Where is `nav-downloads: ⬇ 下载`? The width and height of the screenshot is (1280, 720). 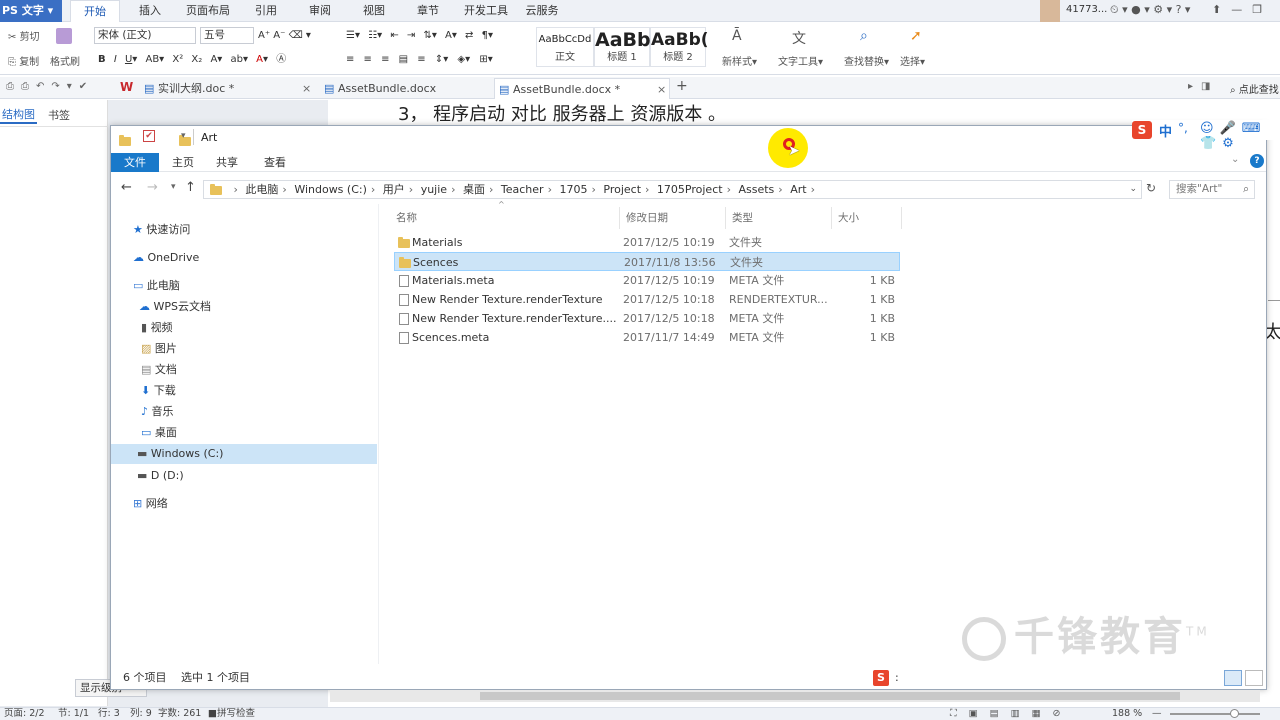
nav-downloads: ⬇ 下载 is located at coordinates (244, 391).